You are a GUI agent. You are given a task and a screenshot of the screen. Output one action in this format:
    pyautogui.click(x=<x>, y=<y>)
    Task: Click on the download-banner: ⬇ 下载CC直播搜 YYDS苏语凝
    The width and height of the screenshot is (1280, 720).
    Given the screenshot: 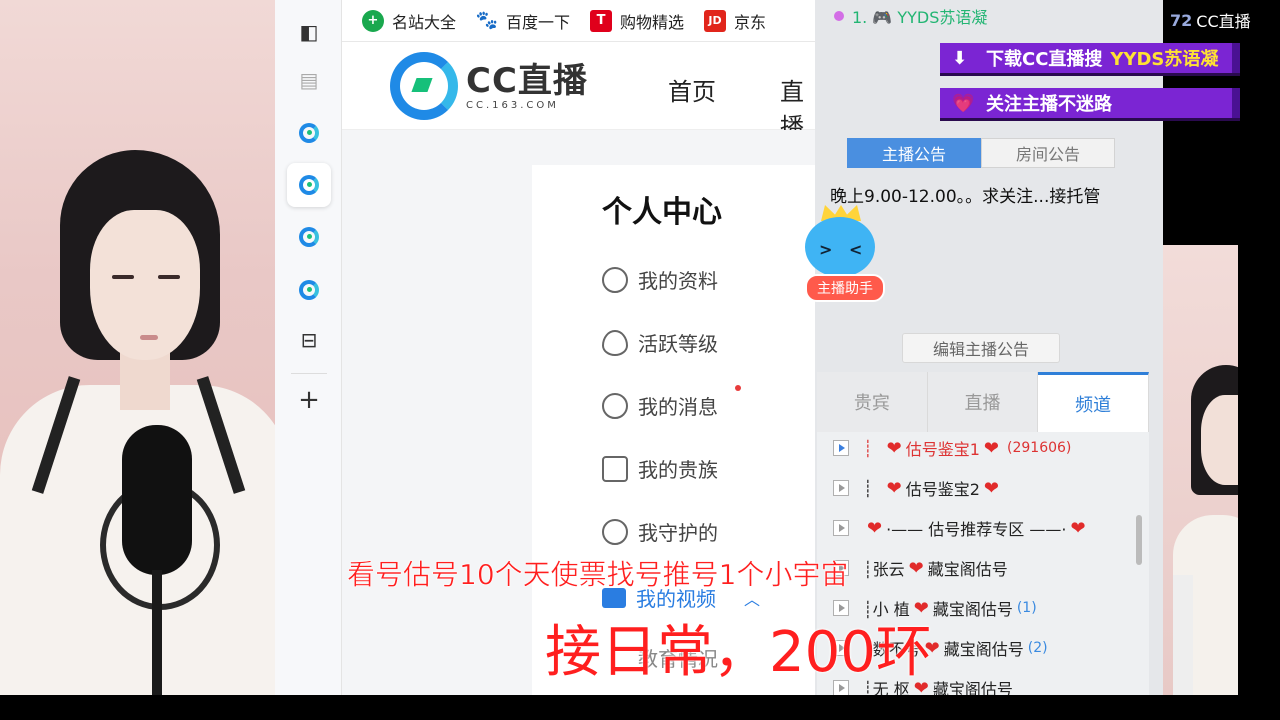 What is the action you would take?
    pyautogui.click(x=1090, y=58)
    